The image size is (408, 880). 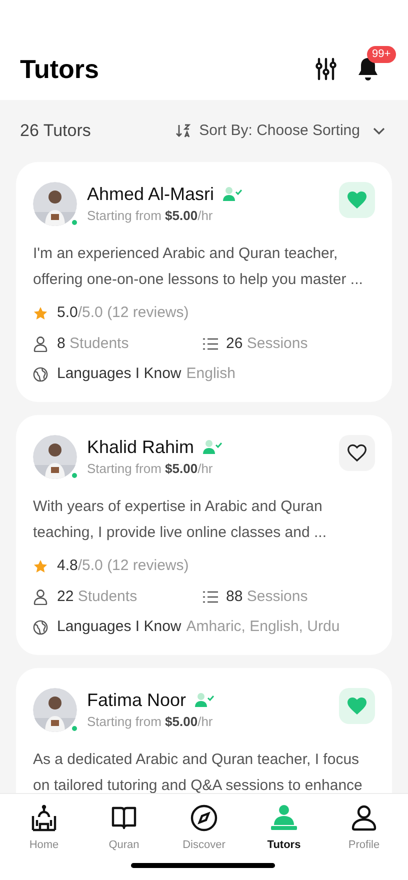 I want to click on nav-tab: Quran, so click(x=124, y=827).